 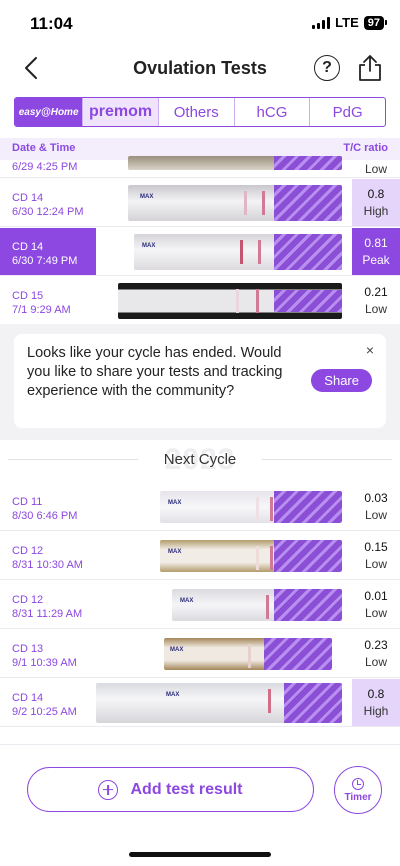 I want to click on tab-others: Others, so click(x=195, y=112).